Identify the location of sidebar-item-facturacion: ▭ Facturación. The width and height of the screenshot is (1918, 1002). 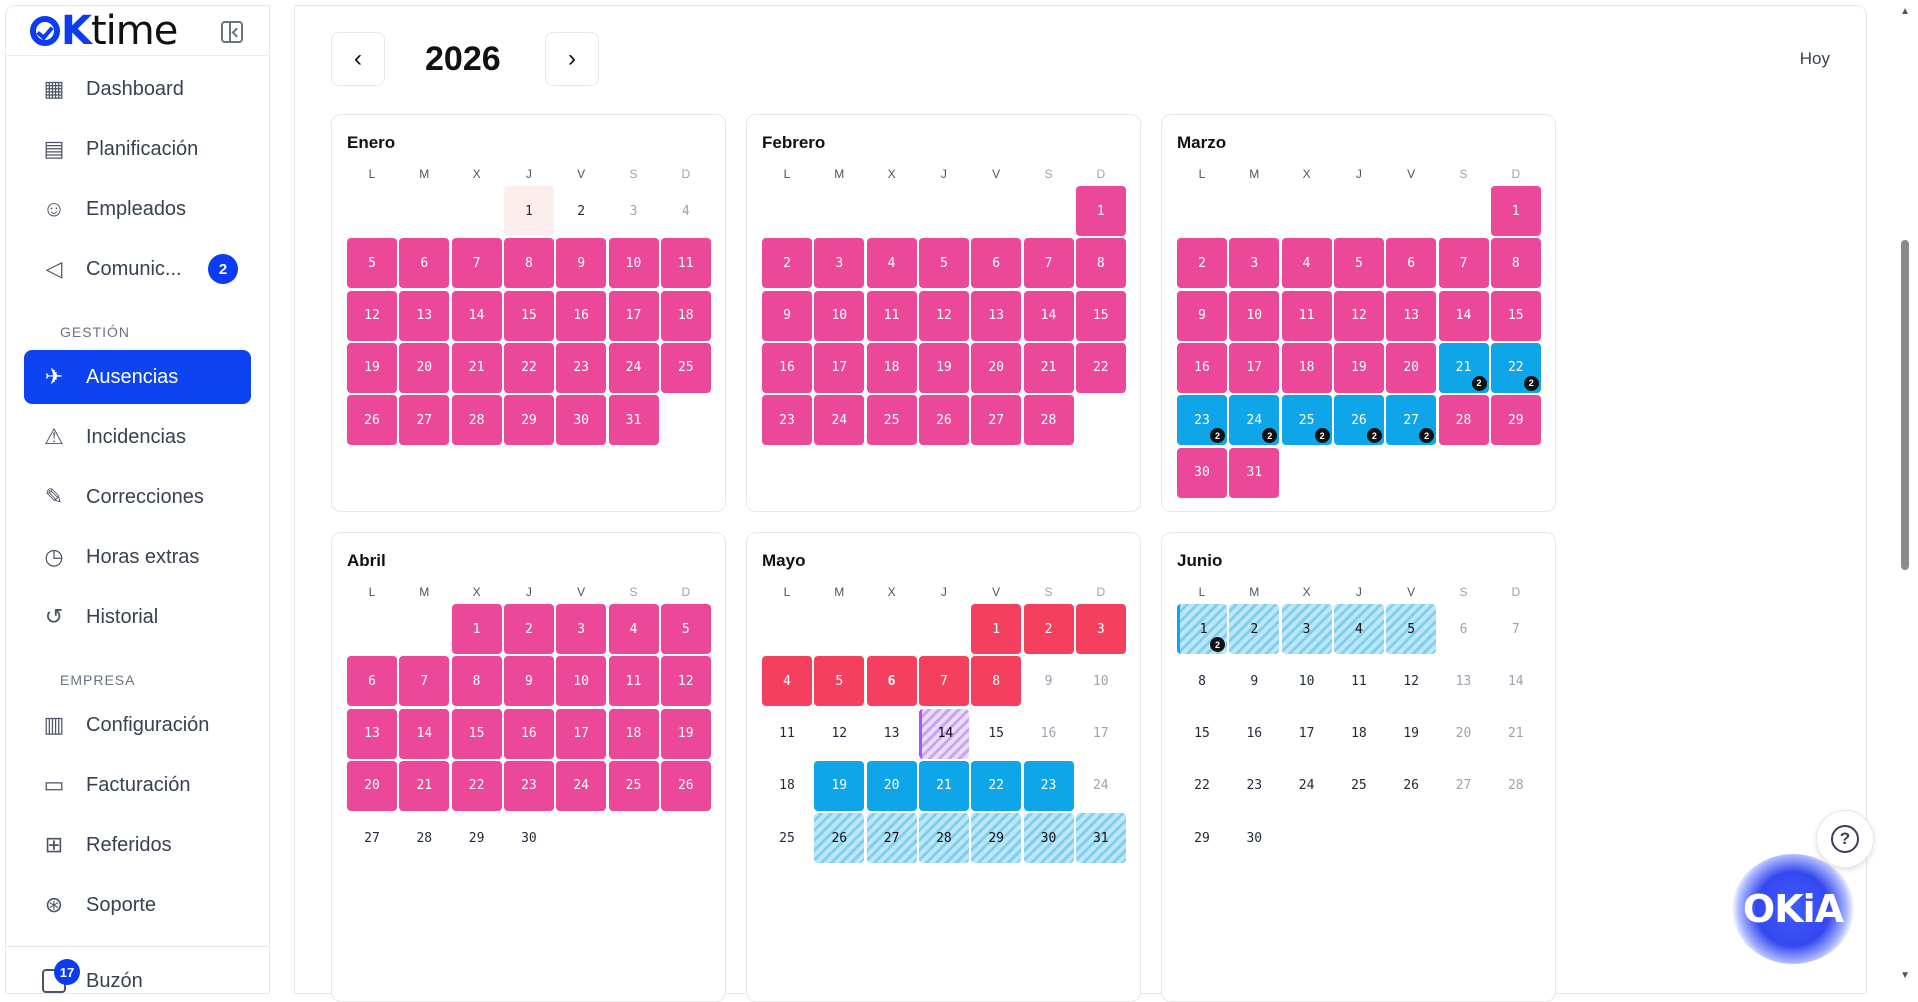
(137, 785).